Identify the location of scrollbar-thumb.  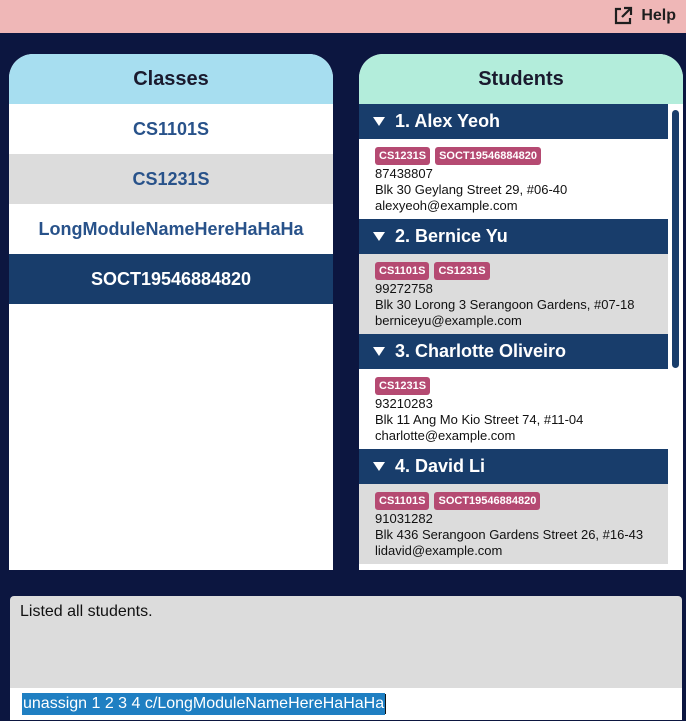
(675, 239).